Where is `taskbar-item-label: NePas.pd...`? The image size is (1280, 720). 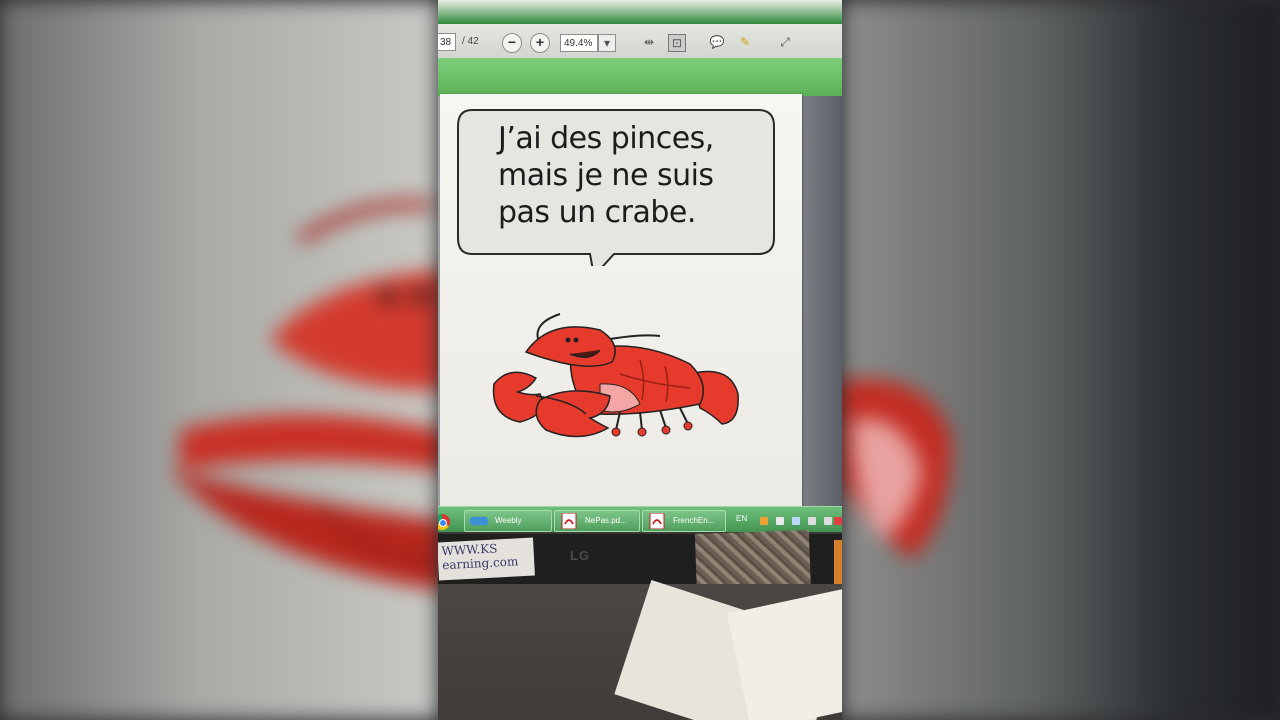
taskbar-item-label: NePas.pd... is located at coordinates (606, 520).